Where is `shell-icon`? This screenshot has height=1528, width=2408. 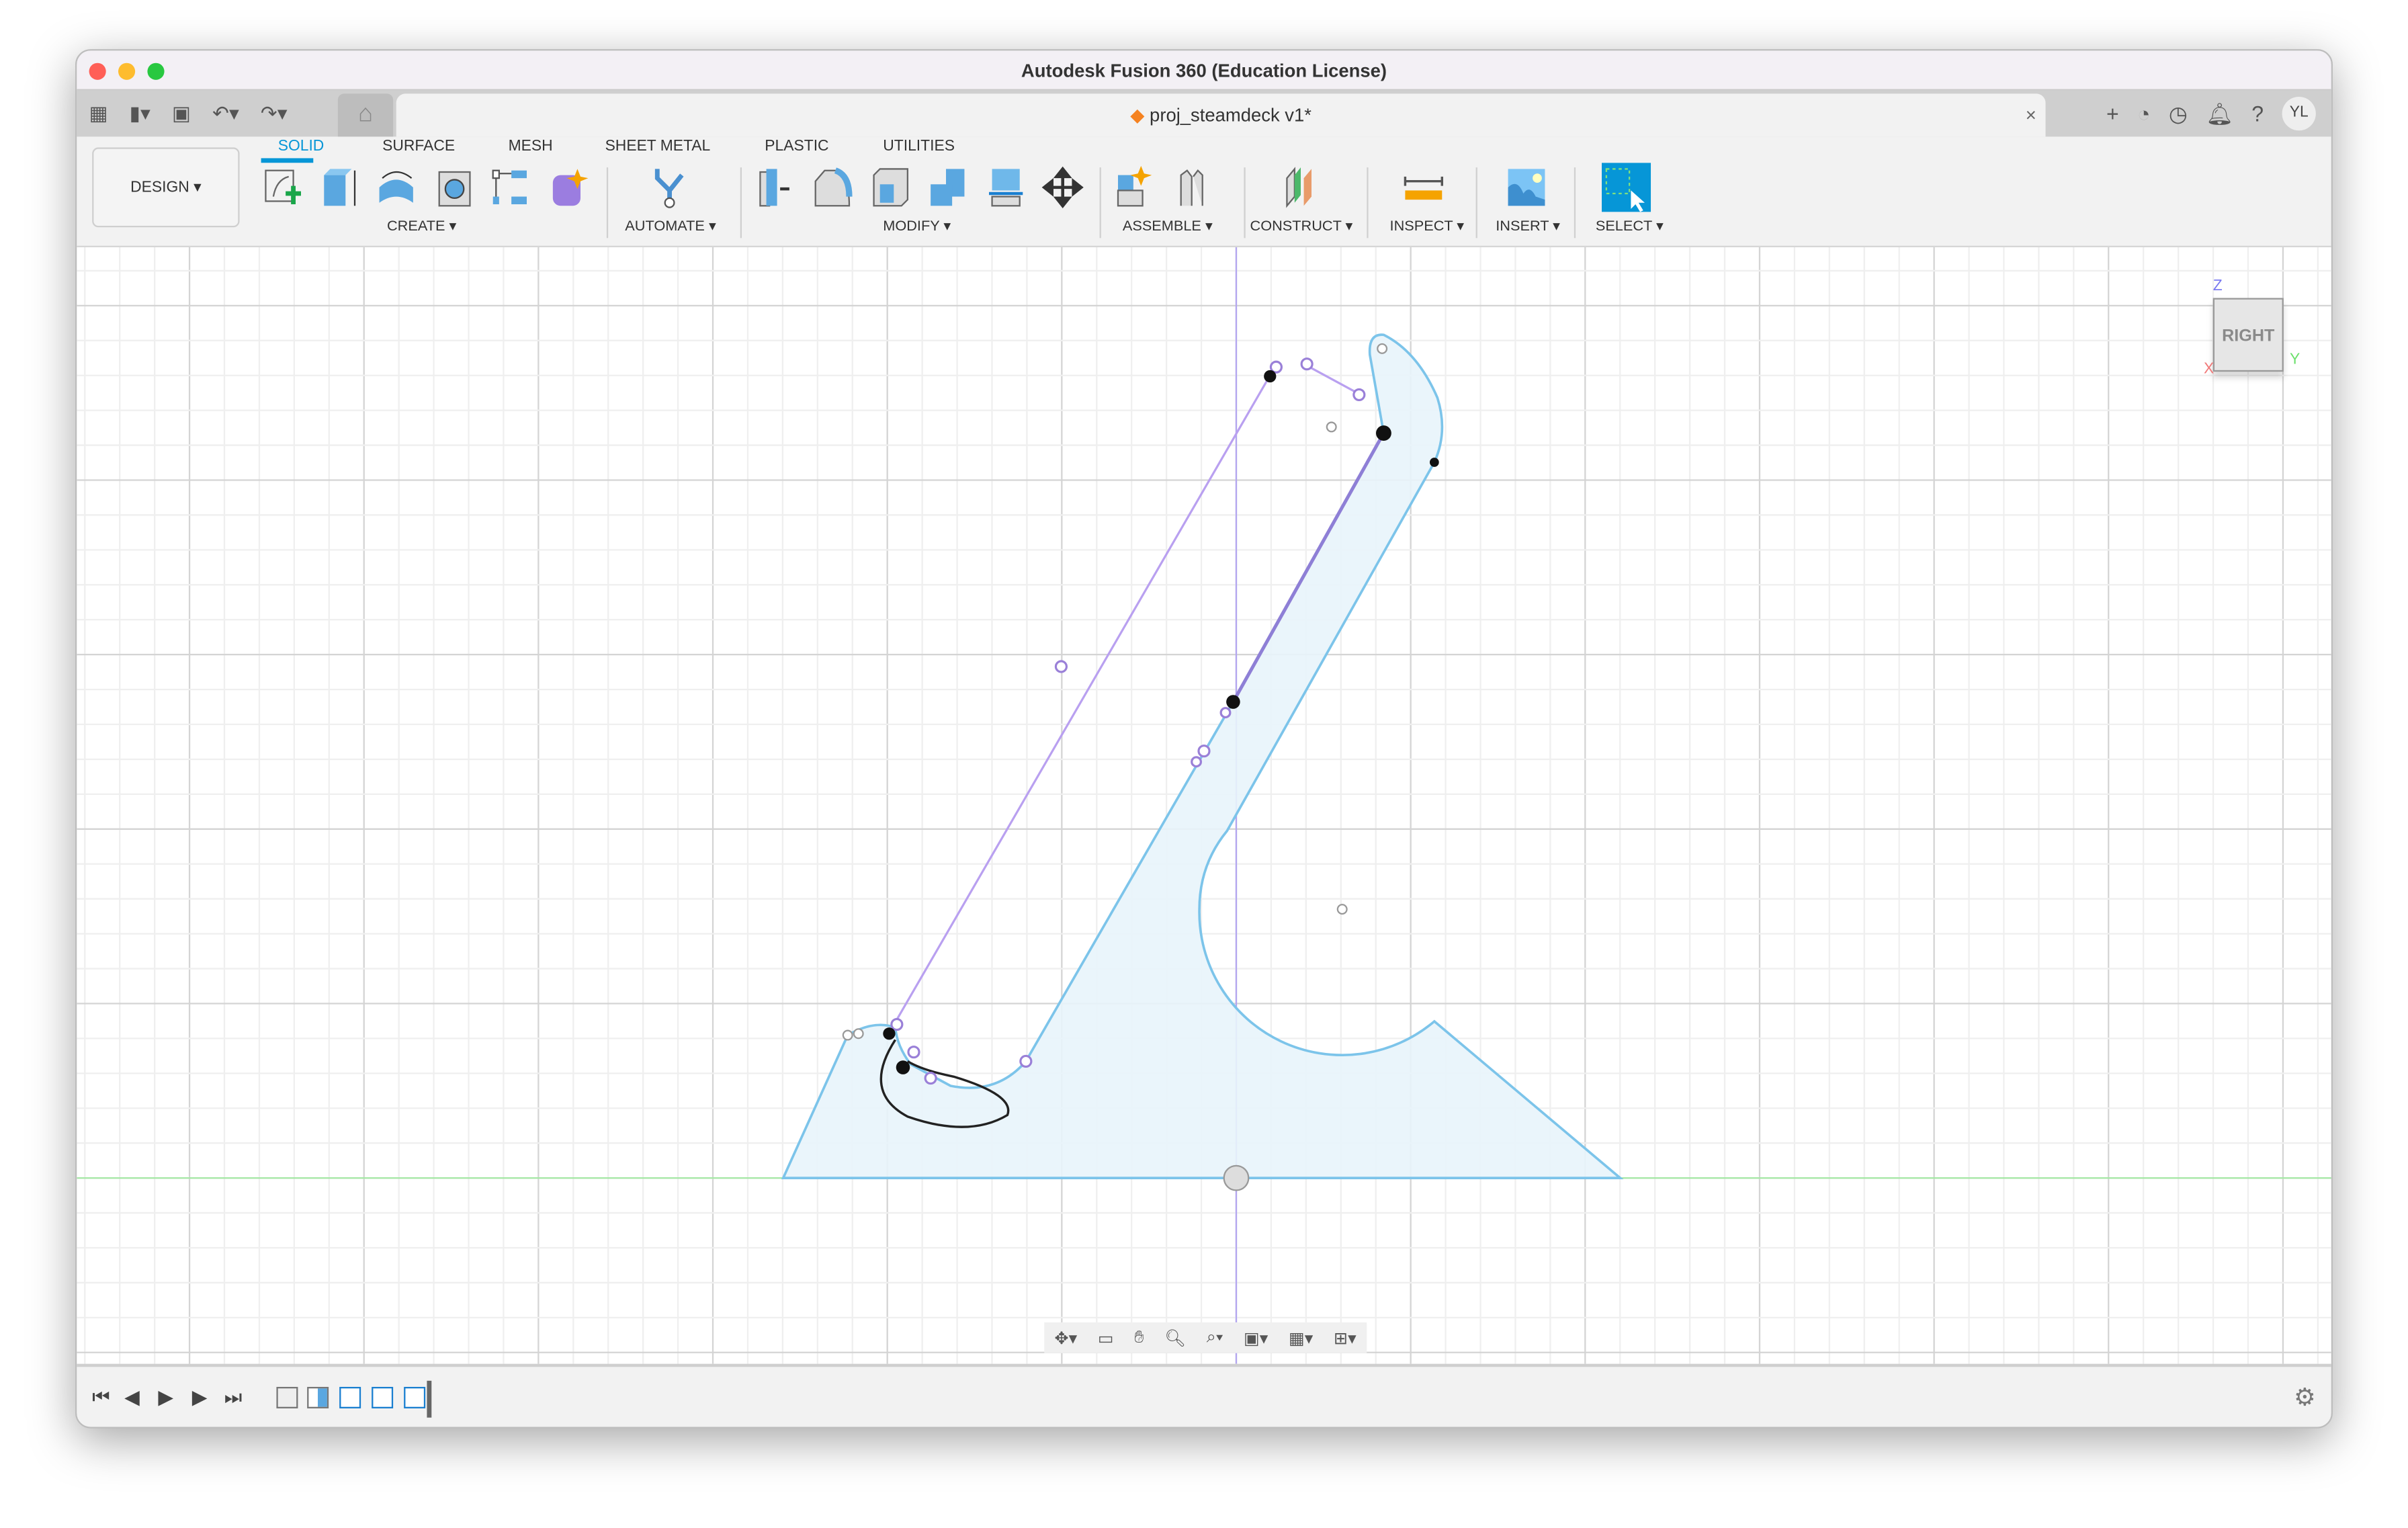 shell-icon is located at coordinates (890, 187).